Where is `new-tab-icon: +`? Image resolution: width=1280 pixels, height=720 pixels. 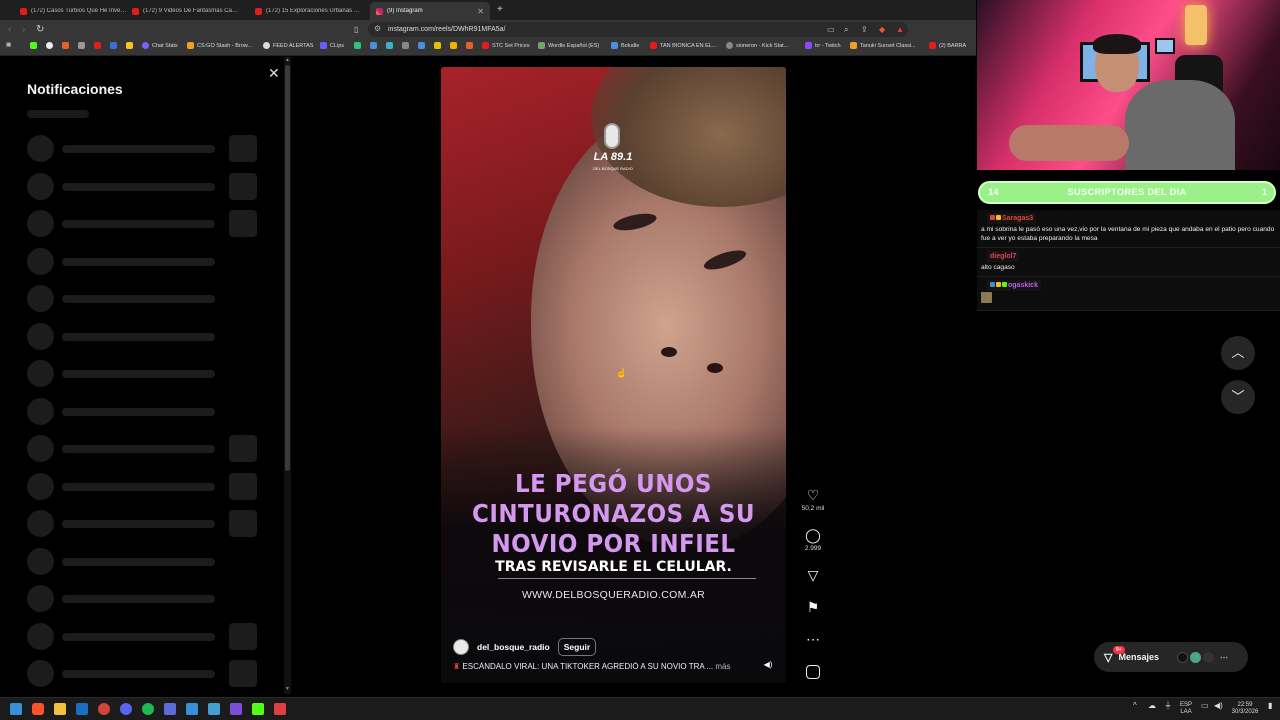
new-tab-icon: + is located at coordinates (500, 9).